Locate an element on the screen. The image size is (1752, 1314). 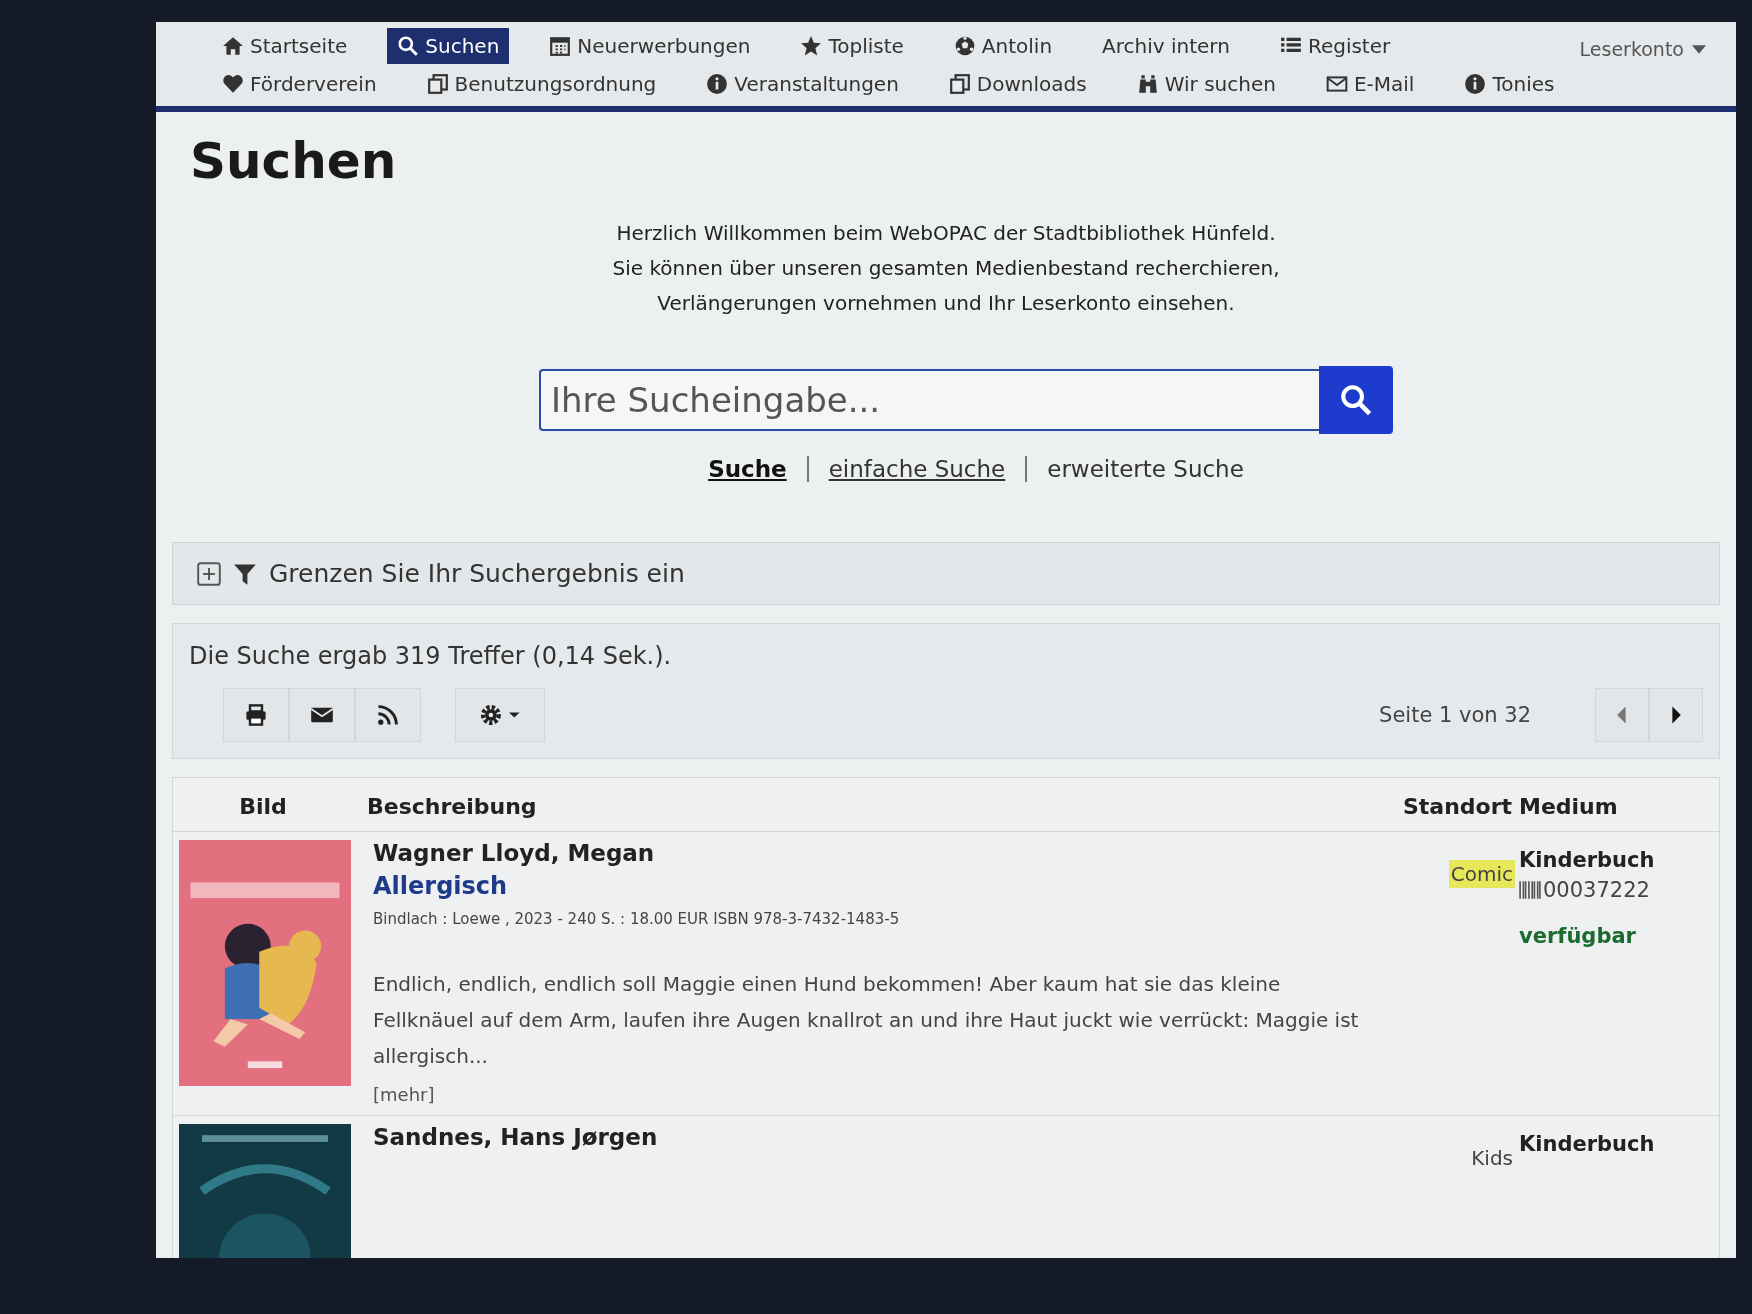
search-button is located at coordinates (1356, 400).